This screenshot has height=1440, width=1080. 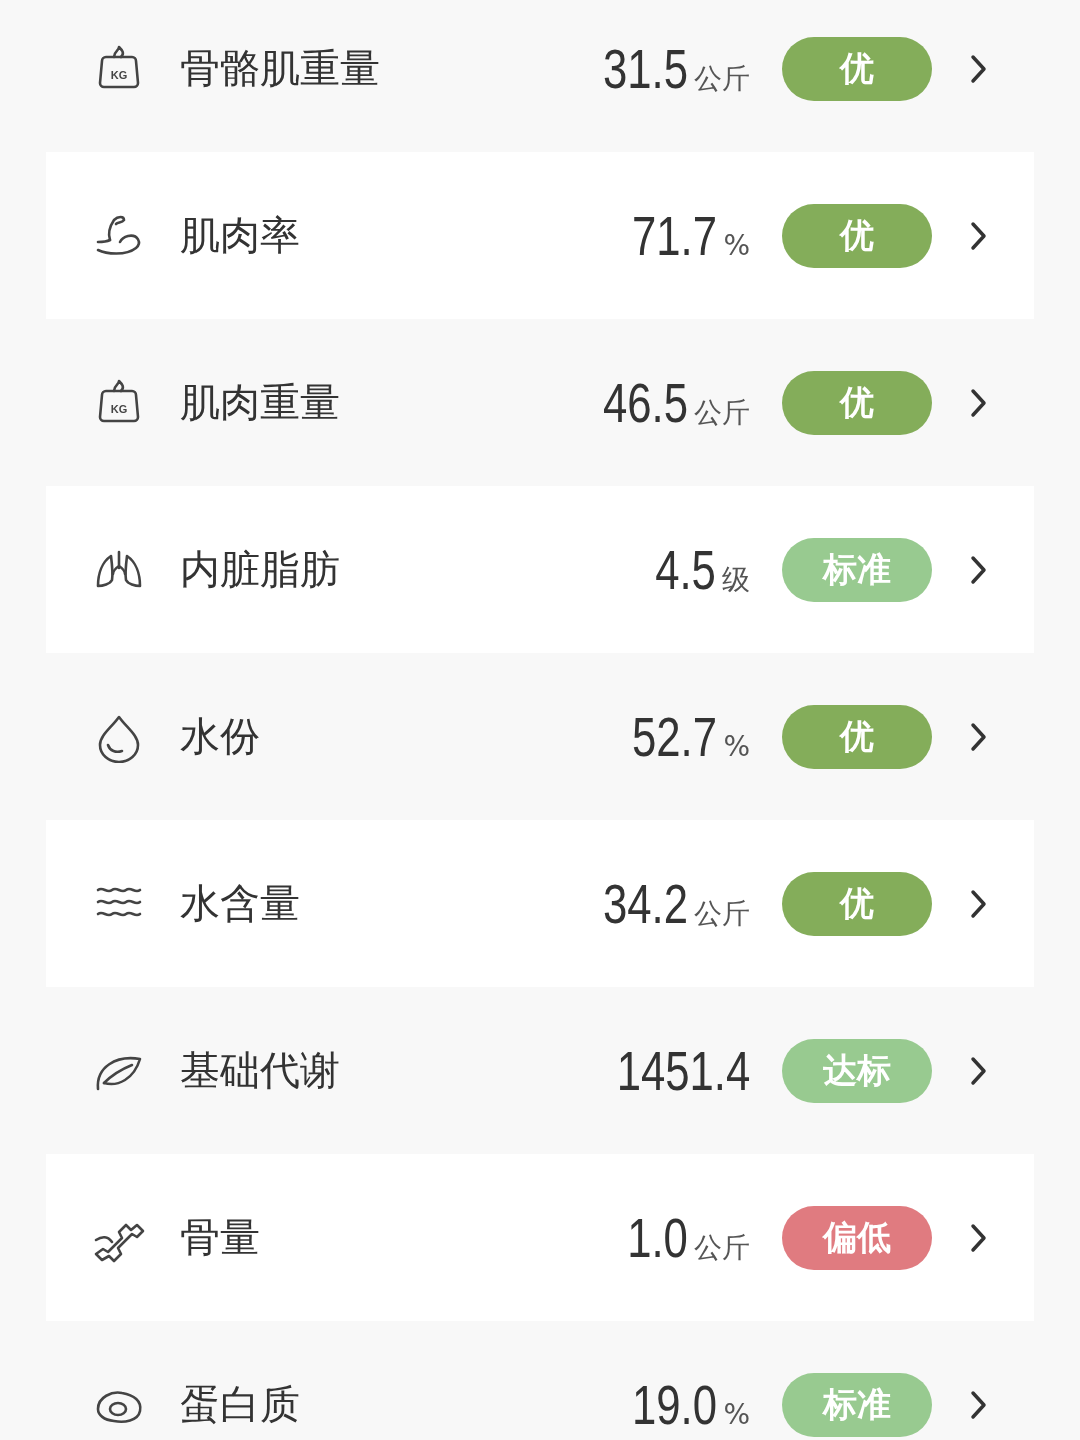 What do you see at coordinates (260, 1070) in the screenshot?
I see `metric-name: 基础代谢` at bounding box center [260, 1070].